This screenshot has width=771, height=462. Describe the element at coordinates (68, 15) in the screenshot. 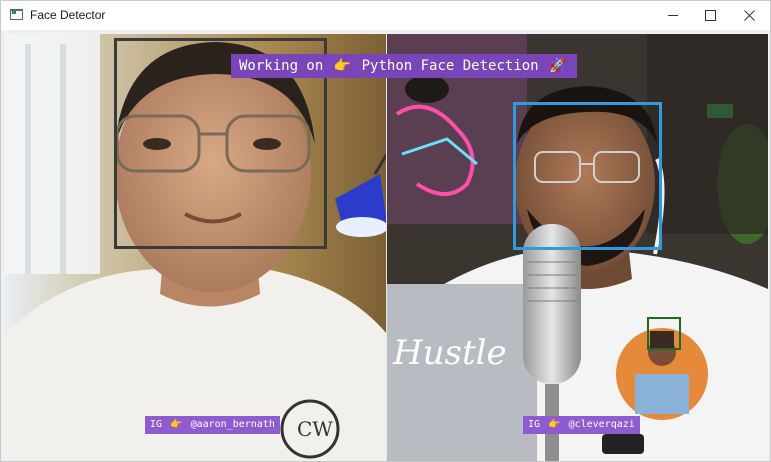

I see `window-title: Face Detector` at that location.